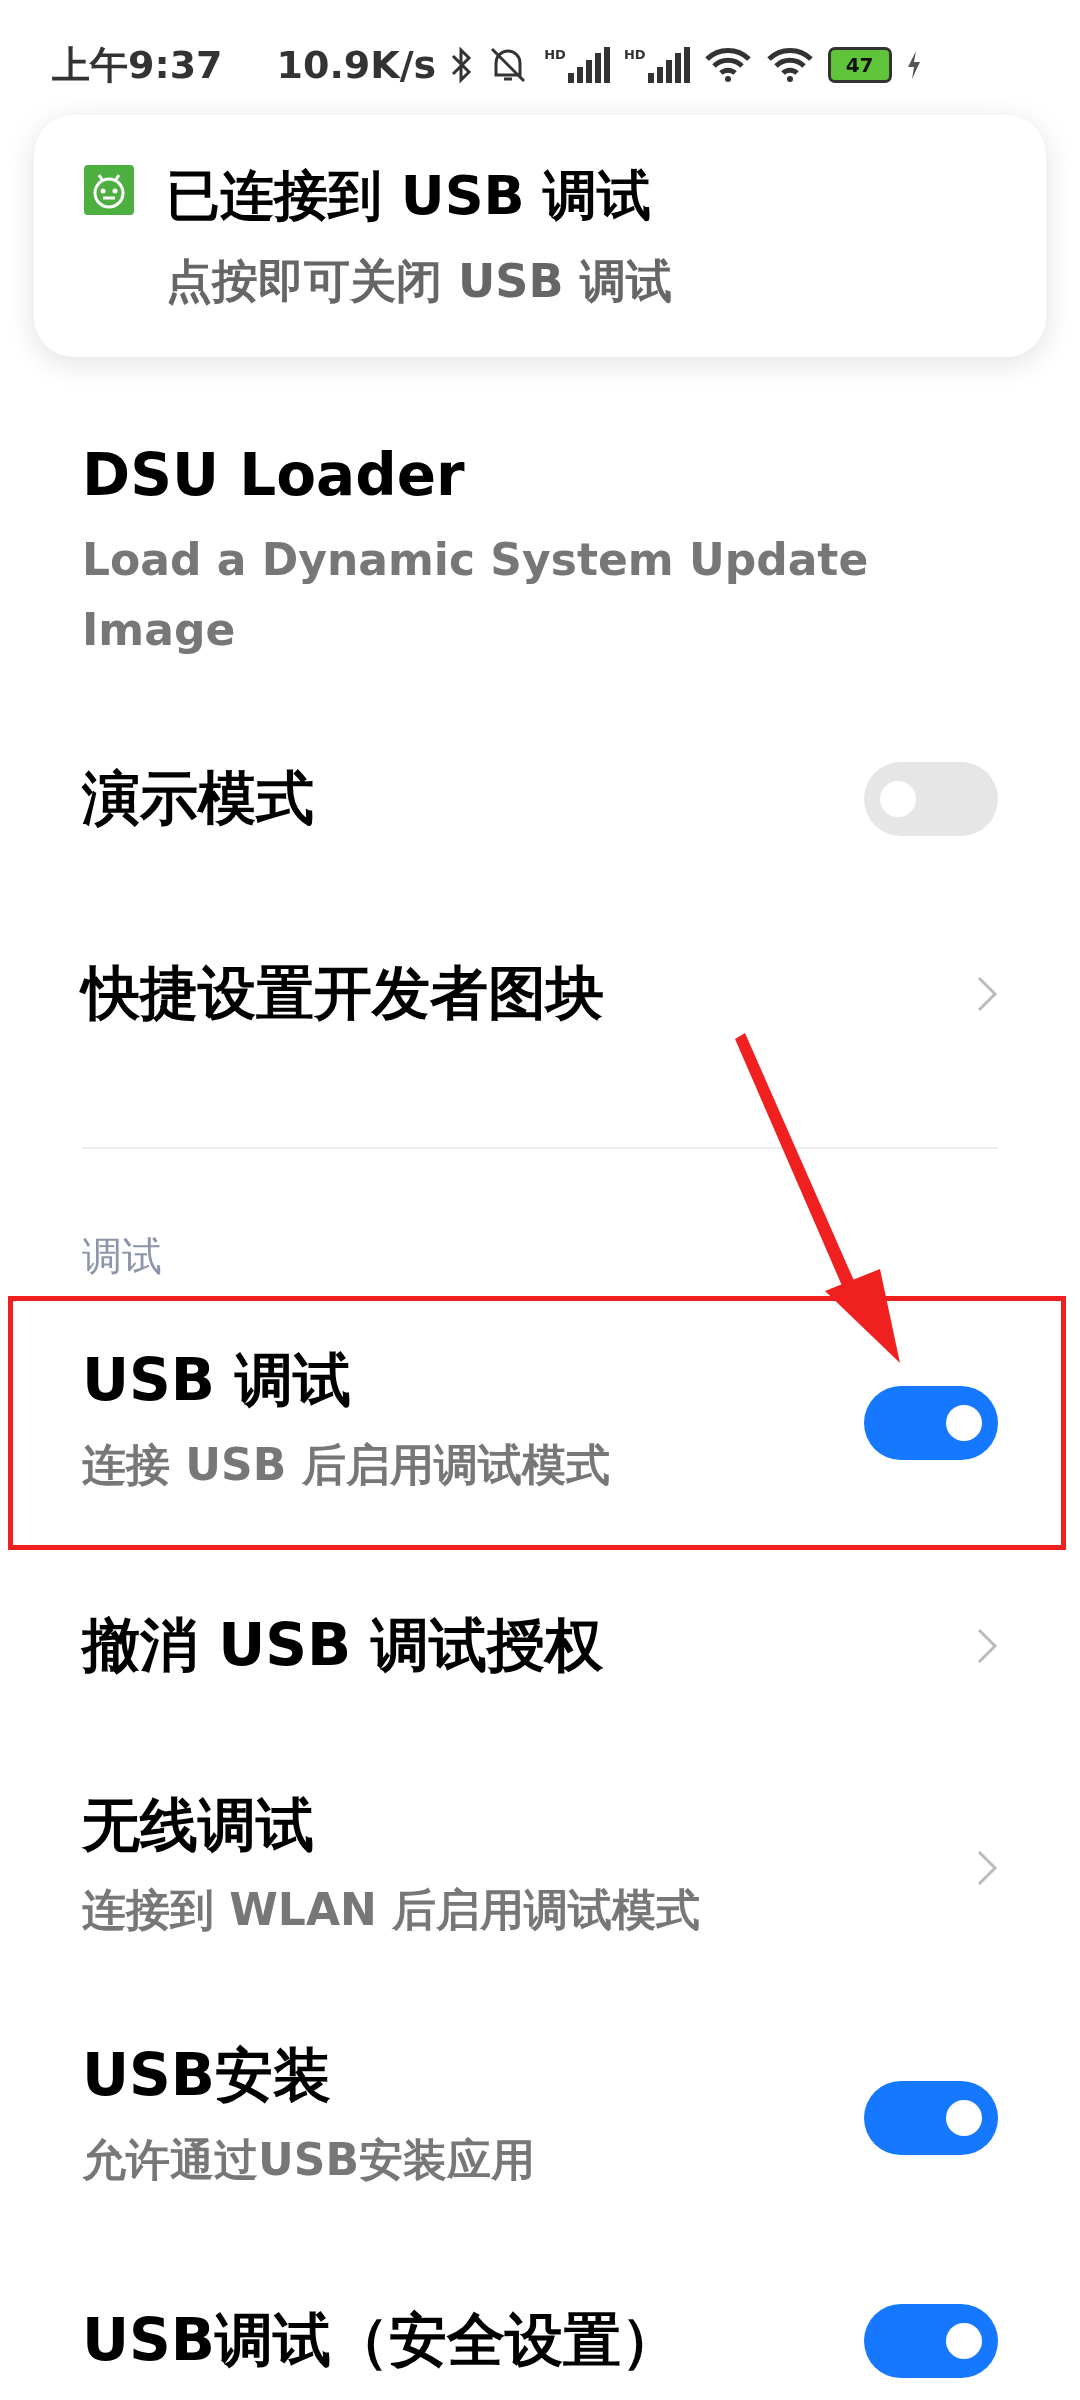  I want to click on charging-icon, so click(913, 65).